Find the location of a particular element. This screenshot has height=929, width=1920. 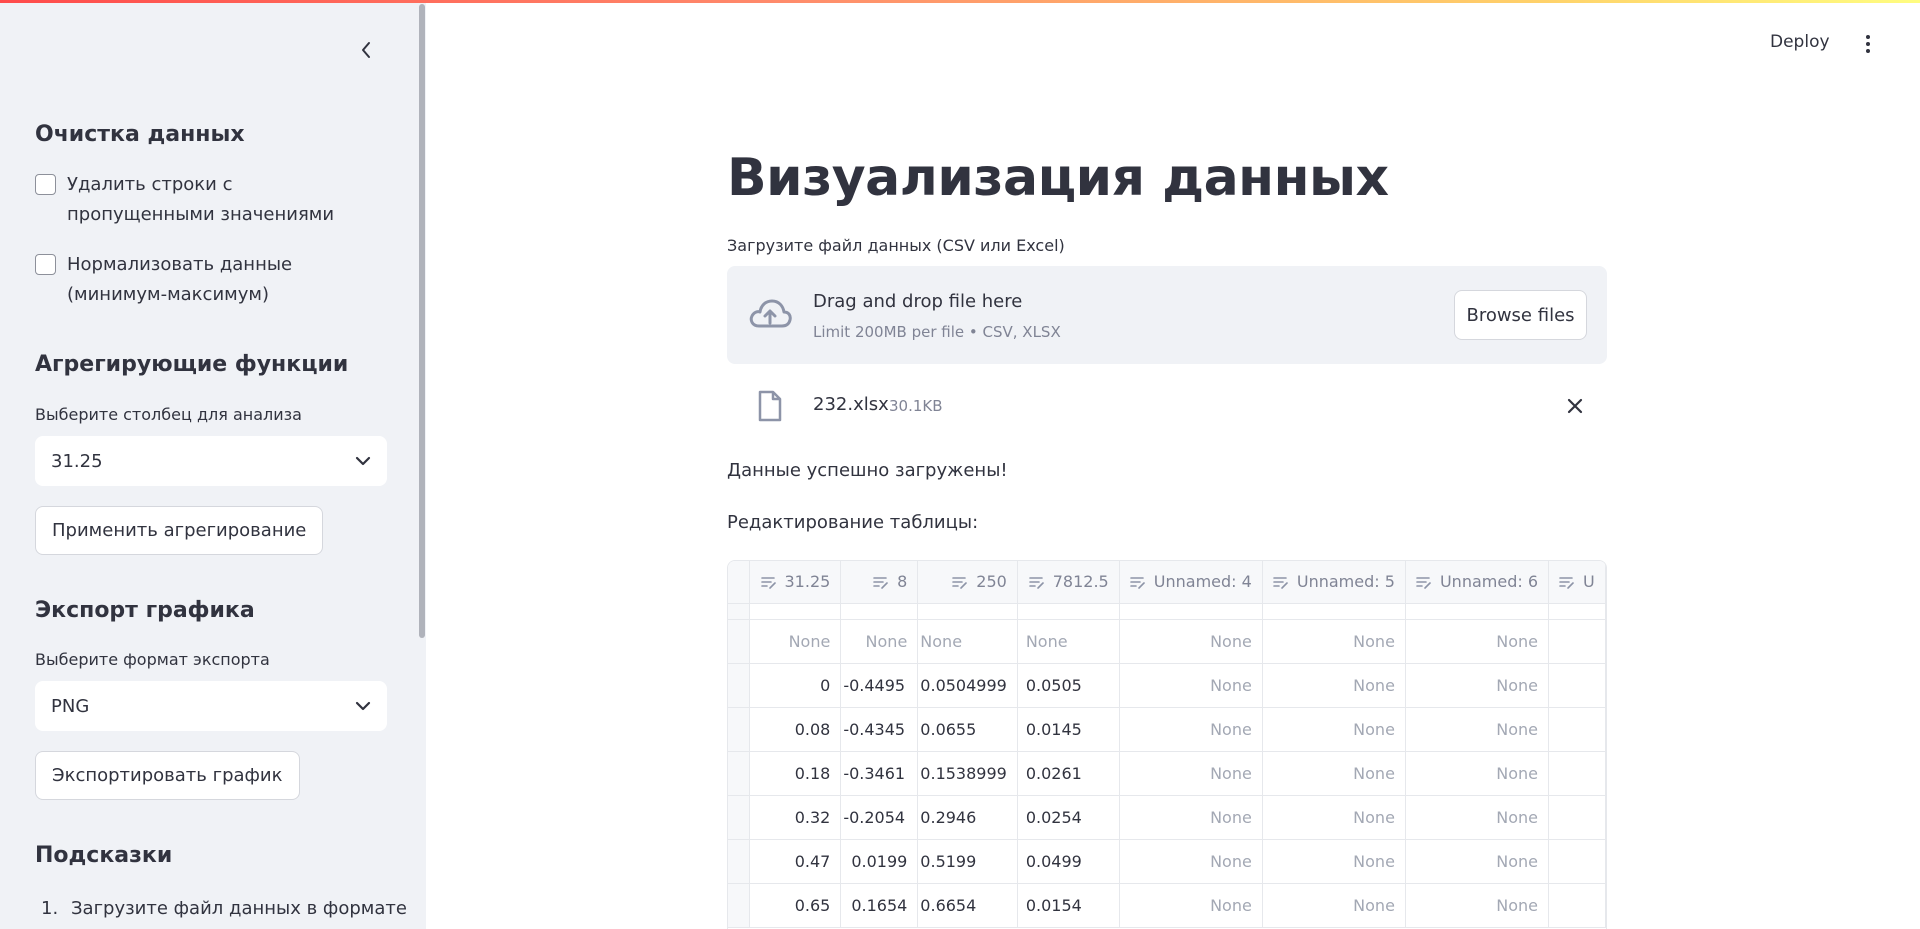

close-icon is located at coordinates (1575, 406).